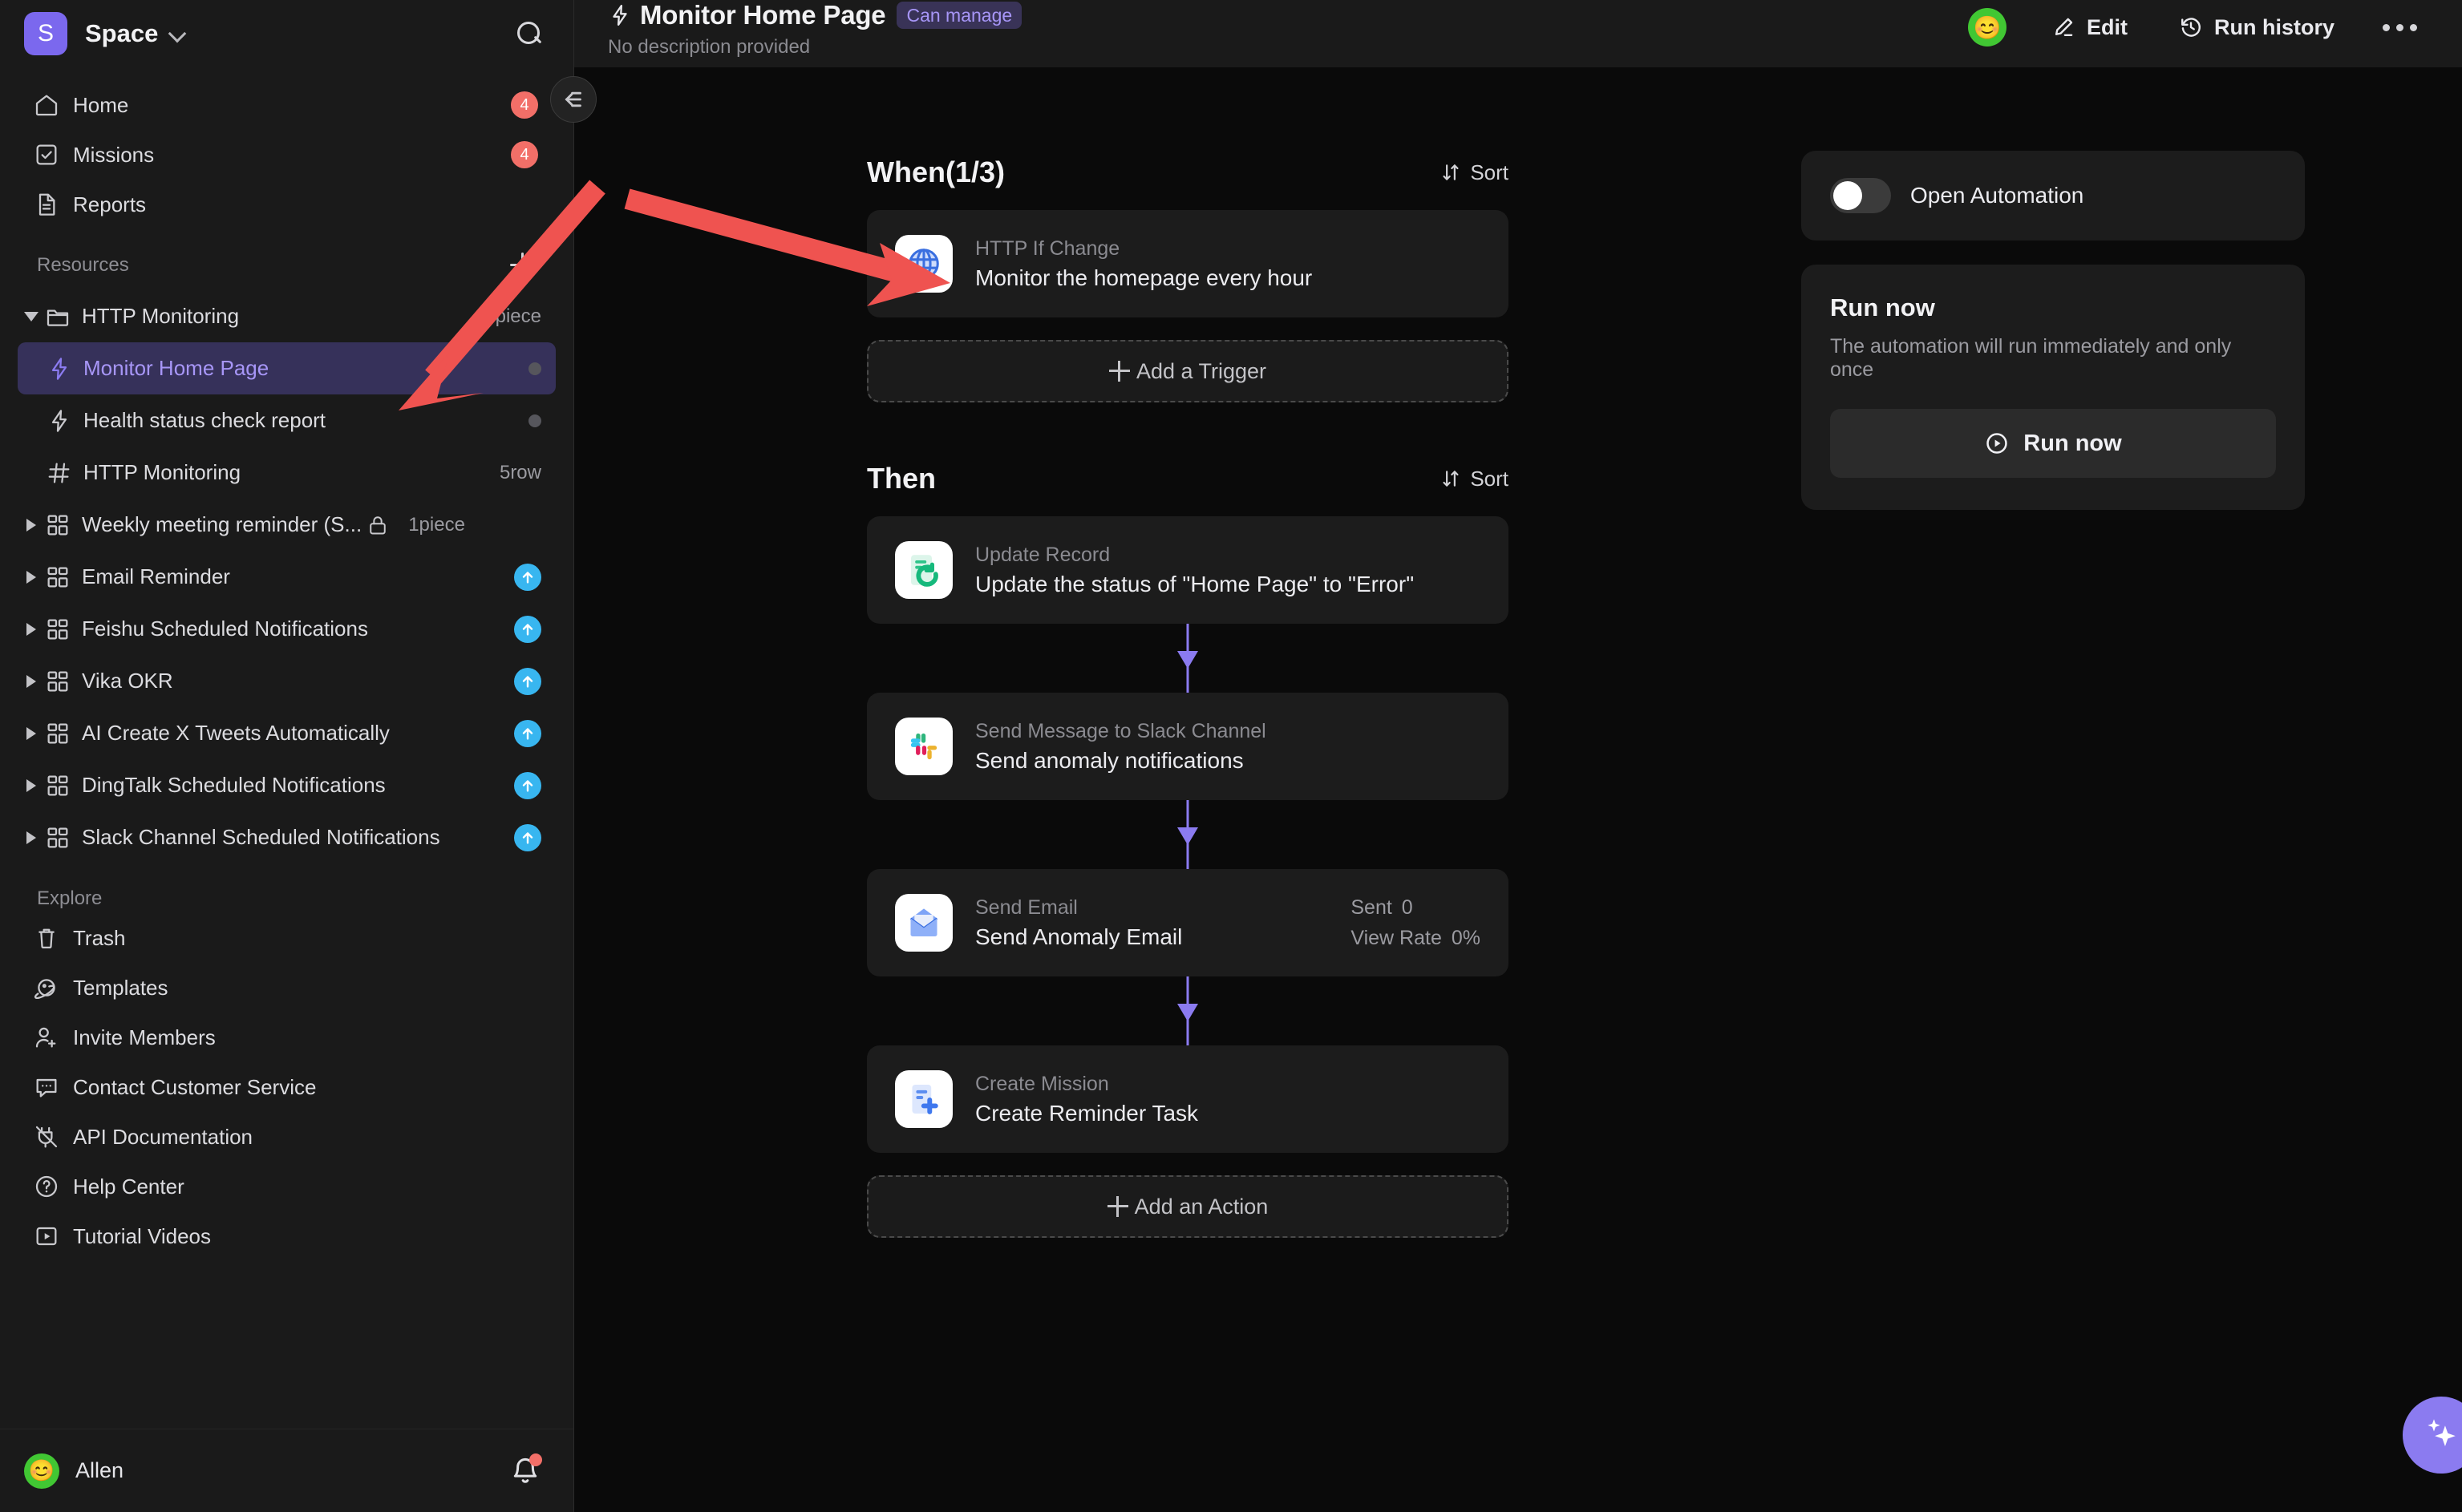 The height and width of the screenshot is (1512, 2462). What do you see at coordinates (287, 205) in the screenshot?
I see `sidebar-item-reports: Reports` at bounding box center [287, 205].